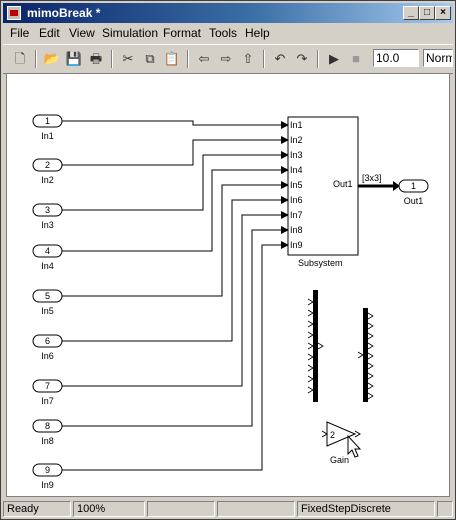 The width and height of the screenshot is (456, 520). I want to click on menu-view: View, so click(82, 33).